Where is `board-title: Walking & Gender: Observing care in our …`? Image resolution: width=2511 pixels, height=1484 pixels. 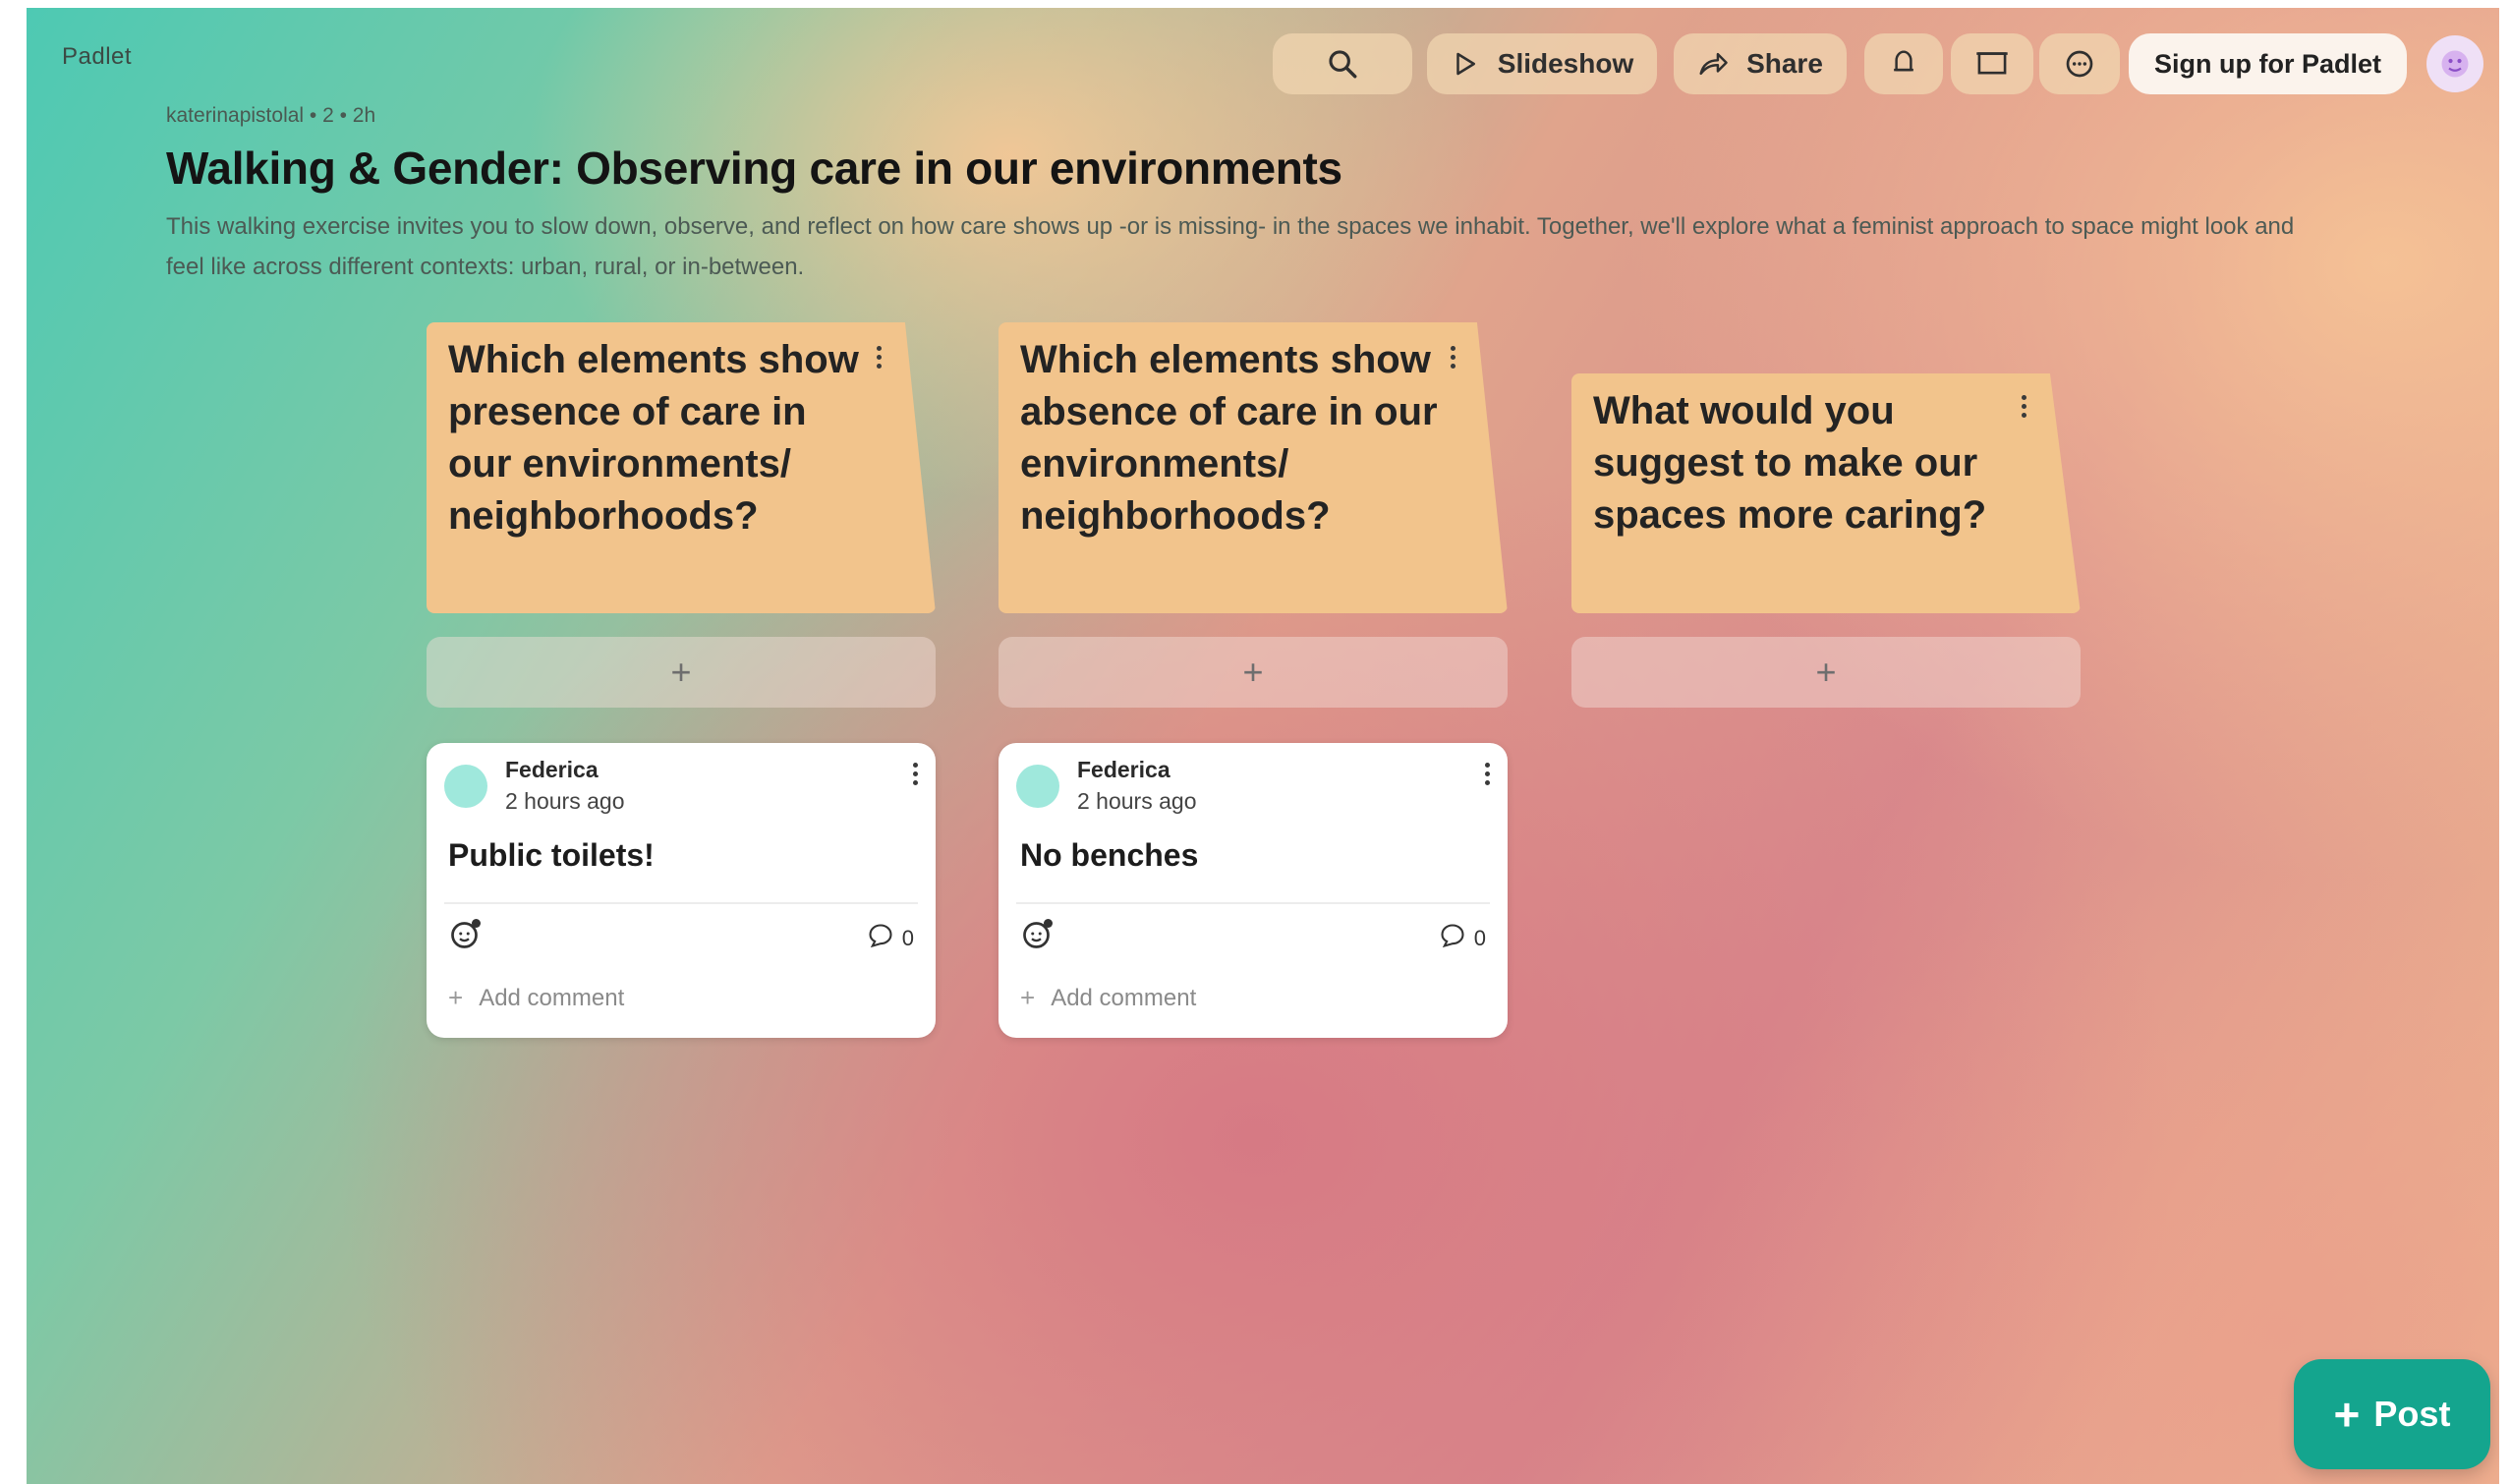
board-title: Walking & Gender: Observing care in our … is located at coordinates (754, 168).